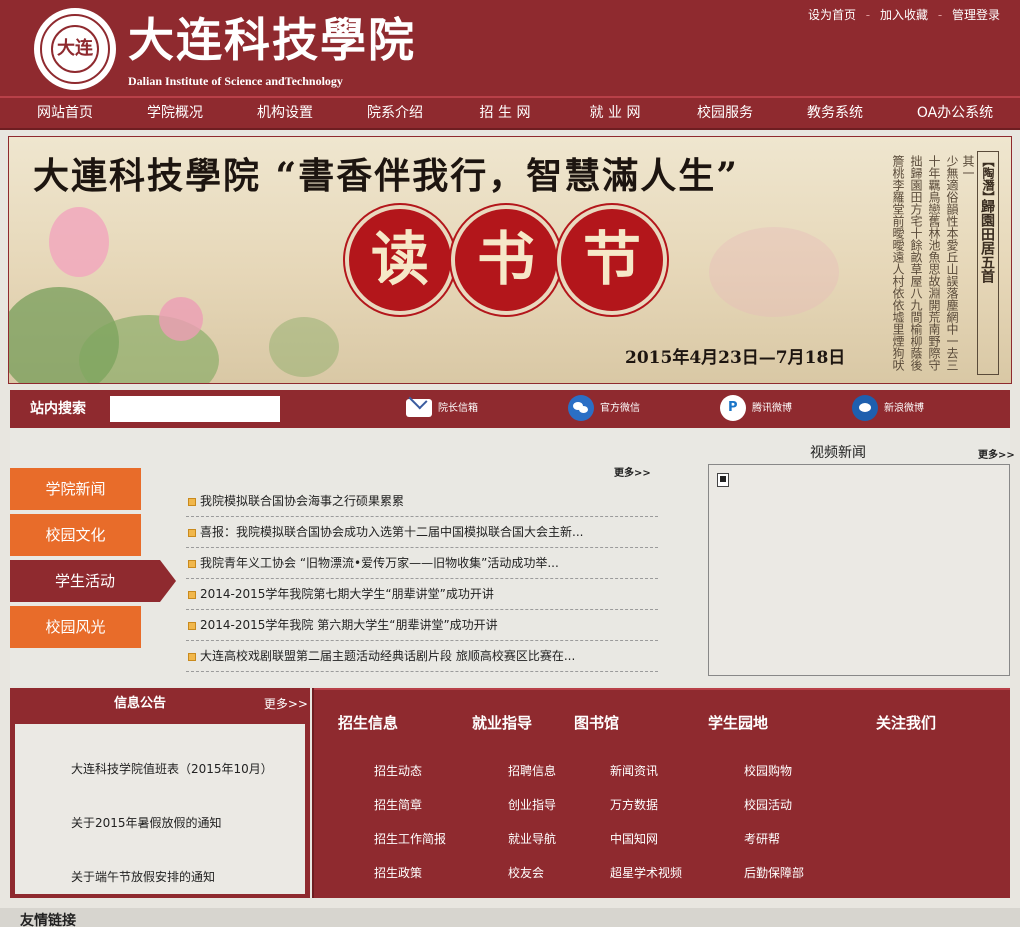 This screenshot has width=1020, height=927. What do you see at coordinates (738, 722) in the screenshot?
I see `student-garden-heading: 学生园地` at bounding box center [738, 722].